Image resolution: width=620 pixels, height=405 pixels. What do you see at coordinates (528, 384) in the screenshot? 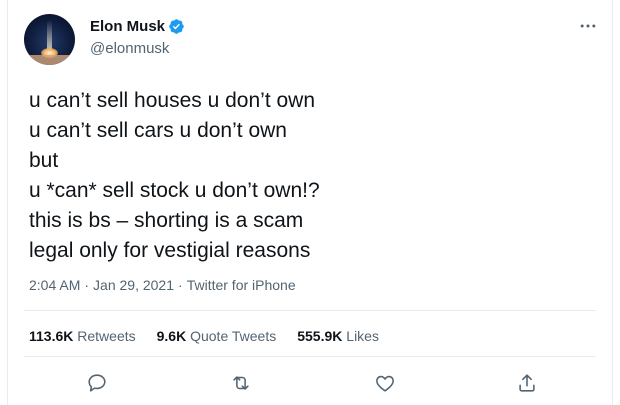
I see `share-icon` at bounding box center [528, 384].